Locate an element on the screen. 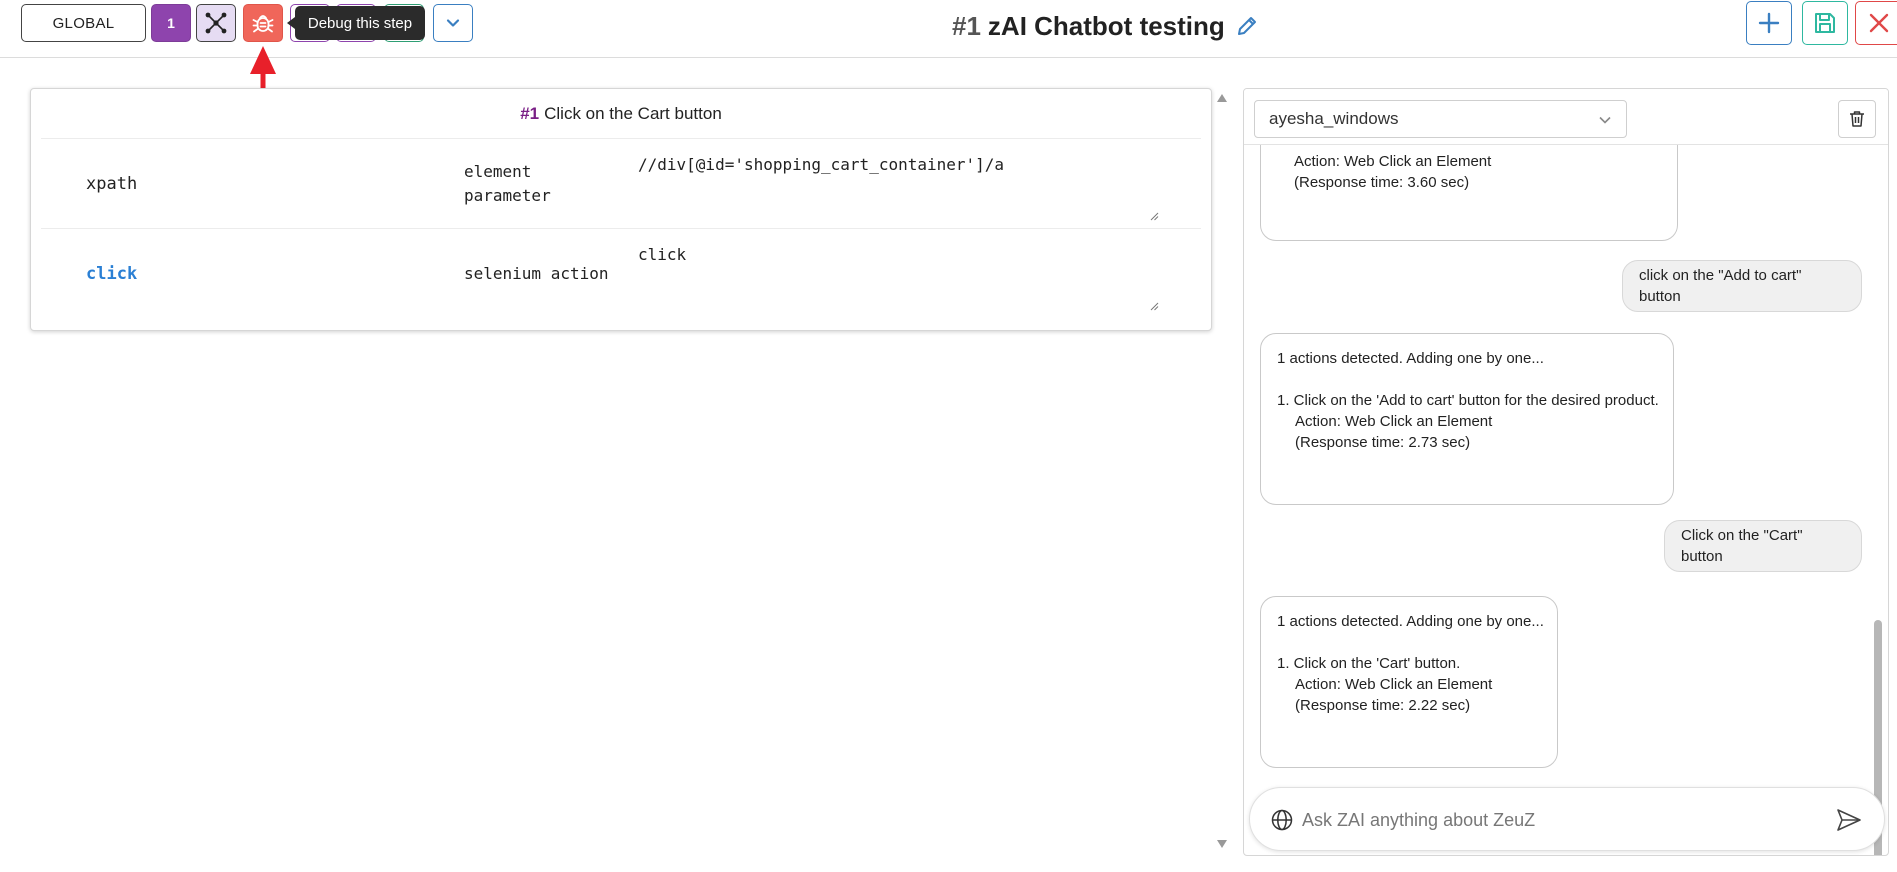 The height and width of the screenshot is (872, 1897). plus-icon is located at coordinates (1769, 23).